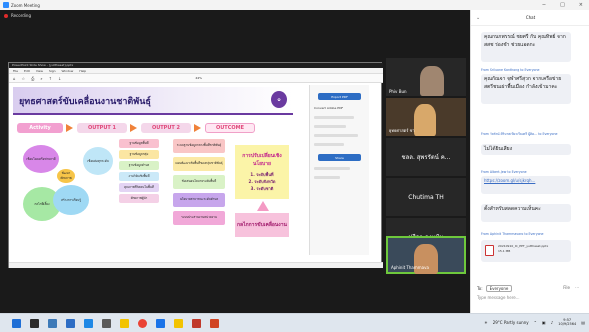 The height and width of the screenshot is (332, 589). I want to click on chat-sender: From Sriluone Kanthong to Everyone, so click(510, 70).